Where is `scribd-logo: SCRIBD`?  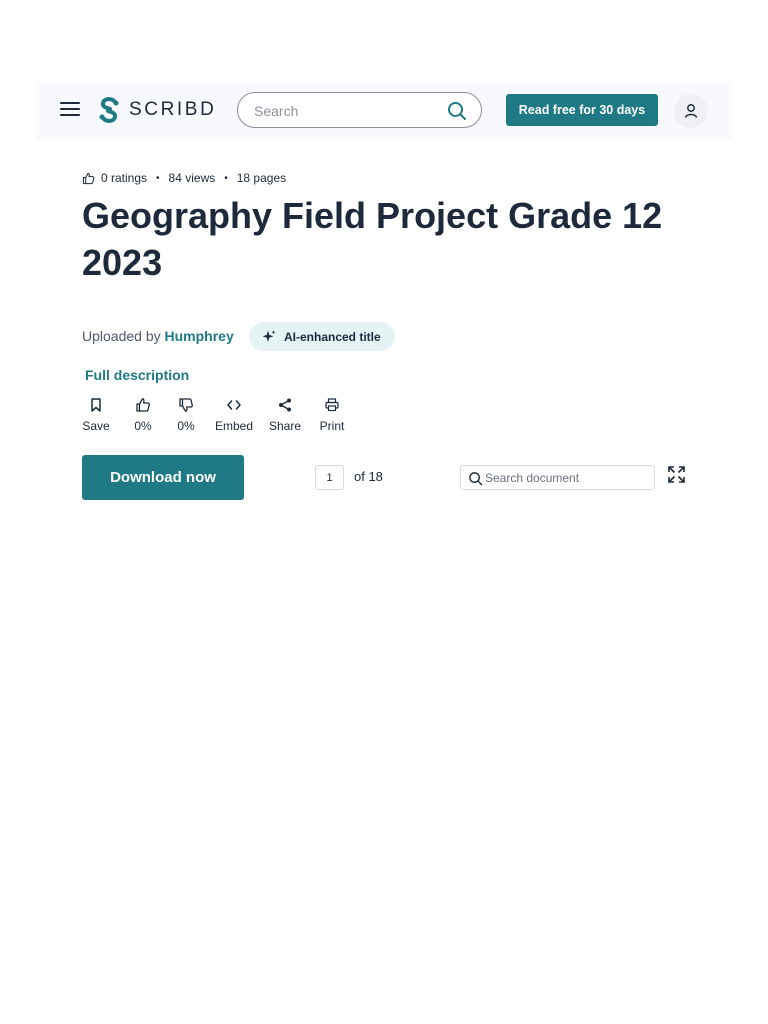 scribd-logo: SCRIBD is located at coordinates (156, 110).